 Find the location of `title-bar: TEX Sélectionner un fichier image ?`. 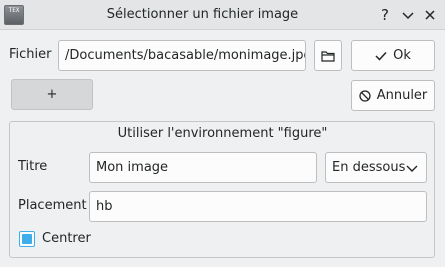

title-bar: TEX Sélectionner un fichier image ? is located at coordinates (222, 15).